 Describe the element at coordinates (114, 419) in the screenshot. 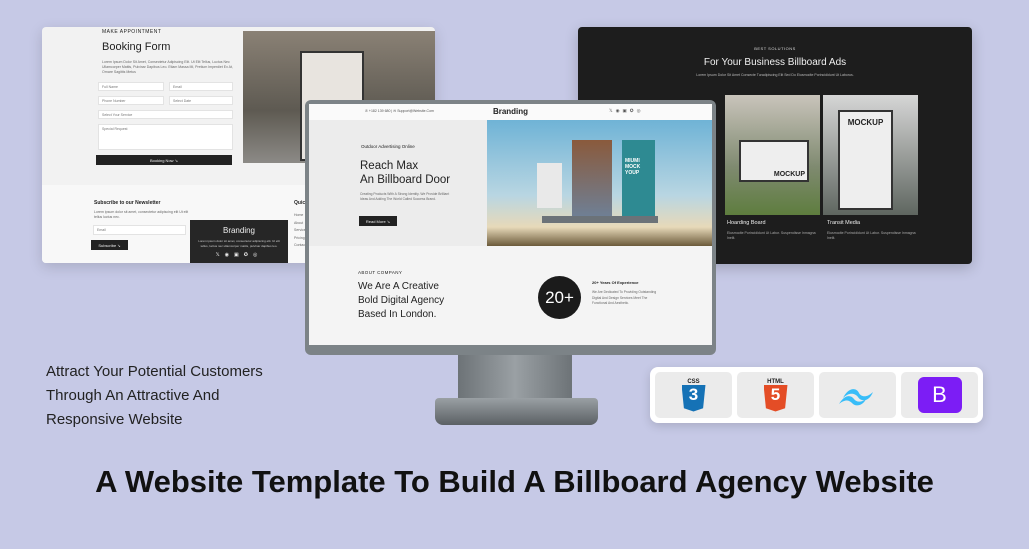

I see `tagline-line: Responsive Website` at that location.